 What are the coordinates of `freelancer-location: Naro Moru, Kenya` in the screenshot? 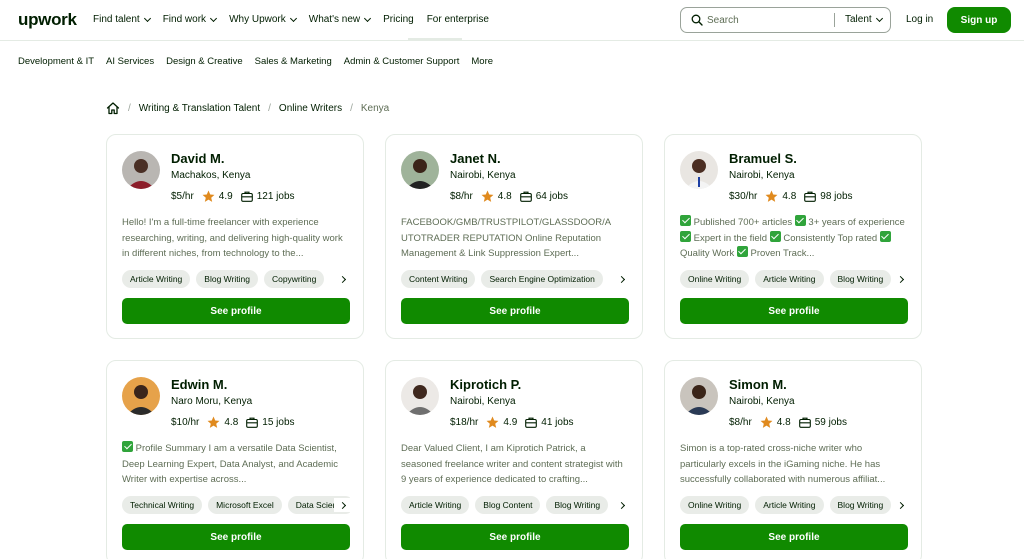 It's located at (212, 401).